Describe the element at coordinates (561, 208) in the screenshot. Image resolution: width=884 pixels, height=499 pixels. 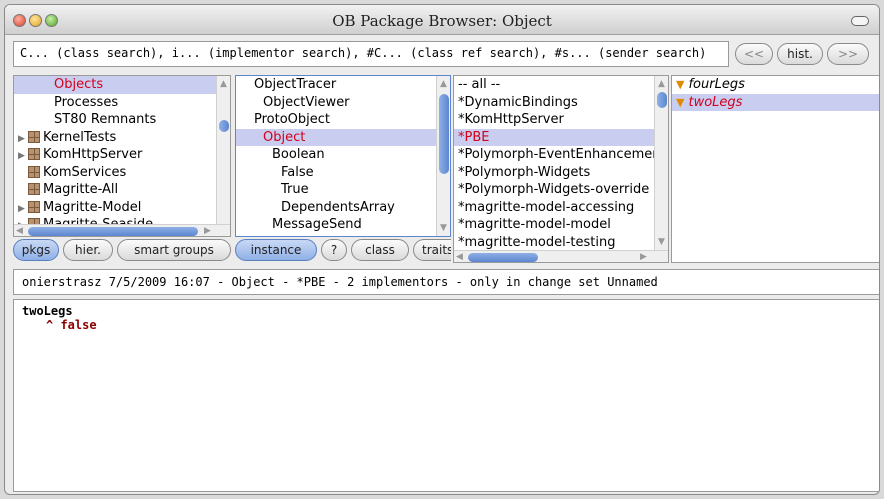
I see `protocol-item: *magritte-model-accessing` at that location.